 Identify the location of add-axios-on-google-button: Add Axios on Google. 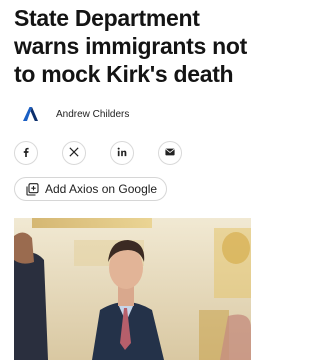
(90, 189).